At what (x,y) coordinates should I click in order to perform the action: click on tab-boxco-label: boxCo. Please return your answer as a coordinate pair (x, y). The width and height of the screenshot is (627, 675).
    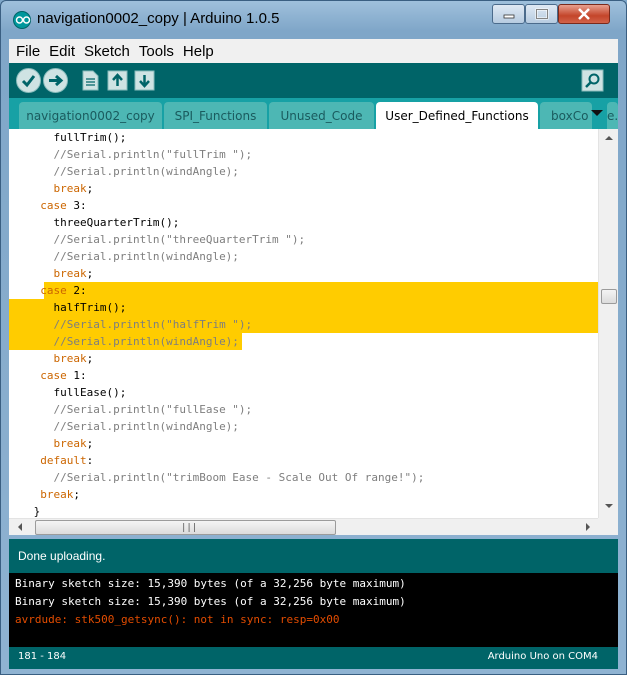
    Looking at the image, I should click on (570, 115).